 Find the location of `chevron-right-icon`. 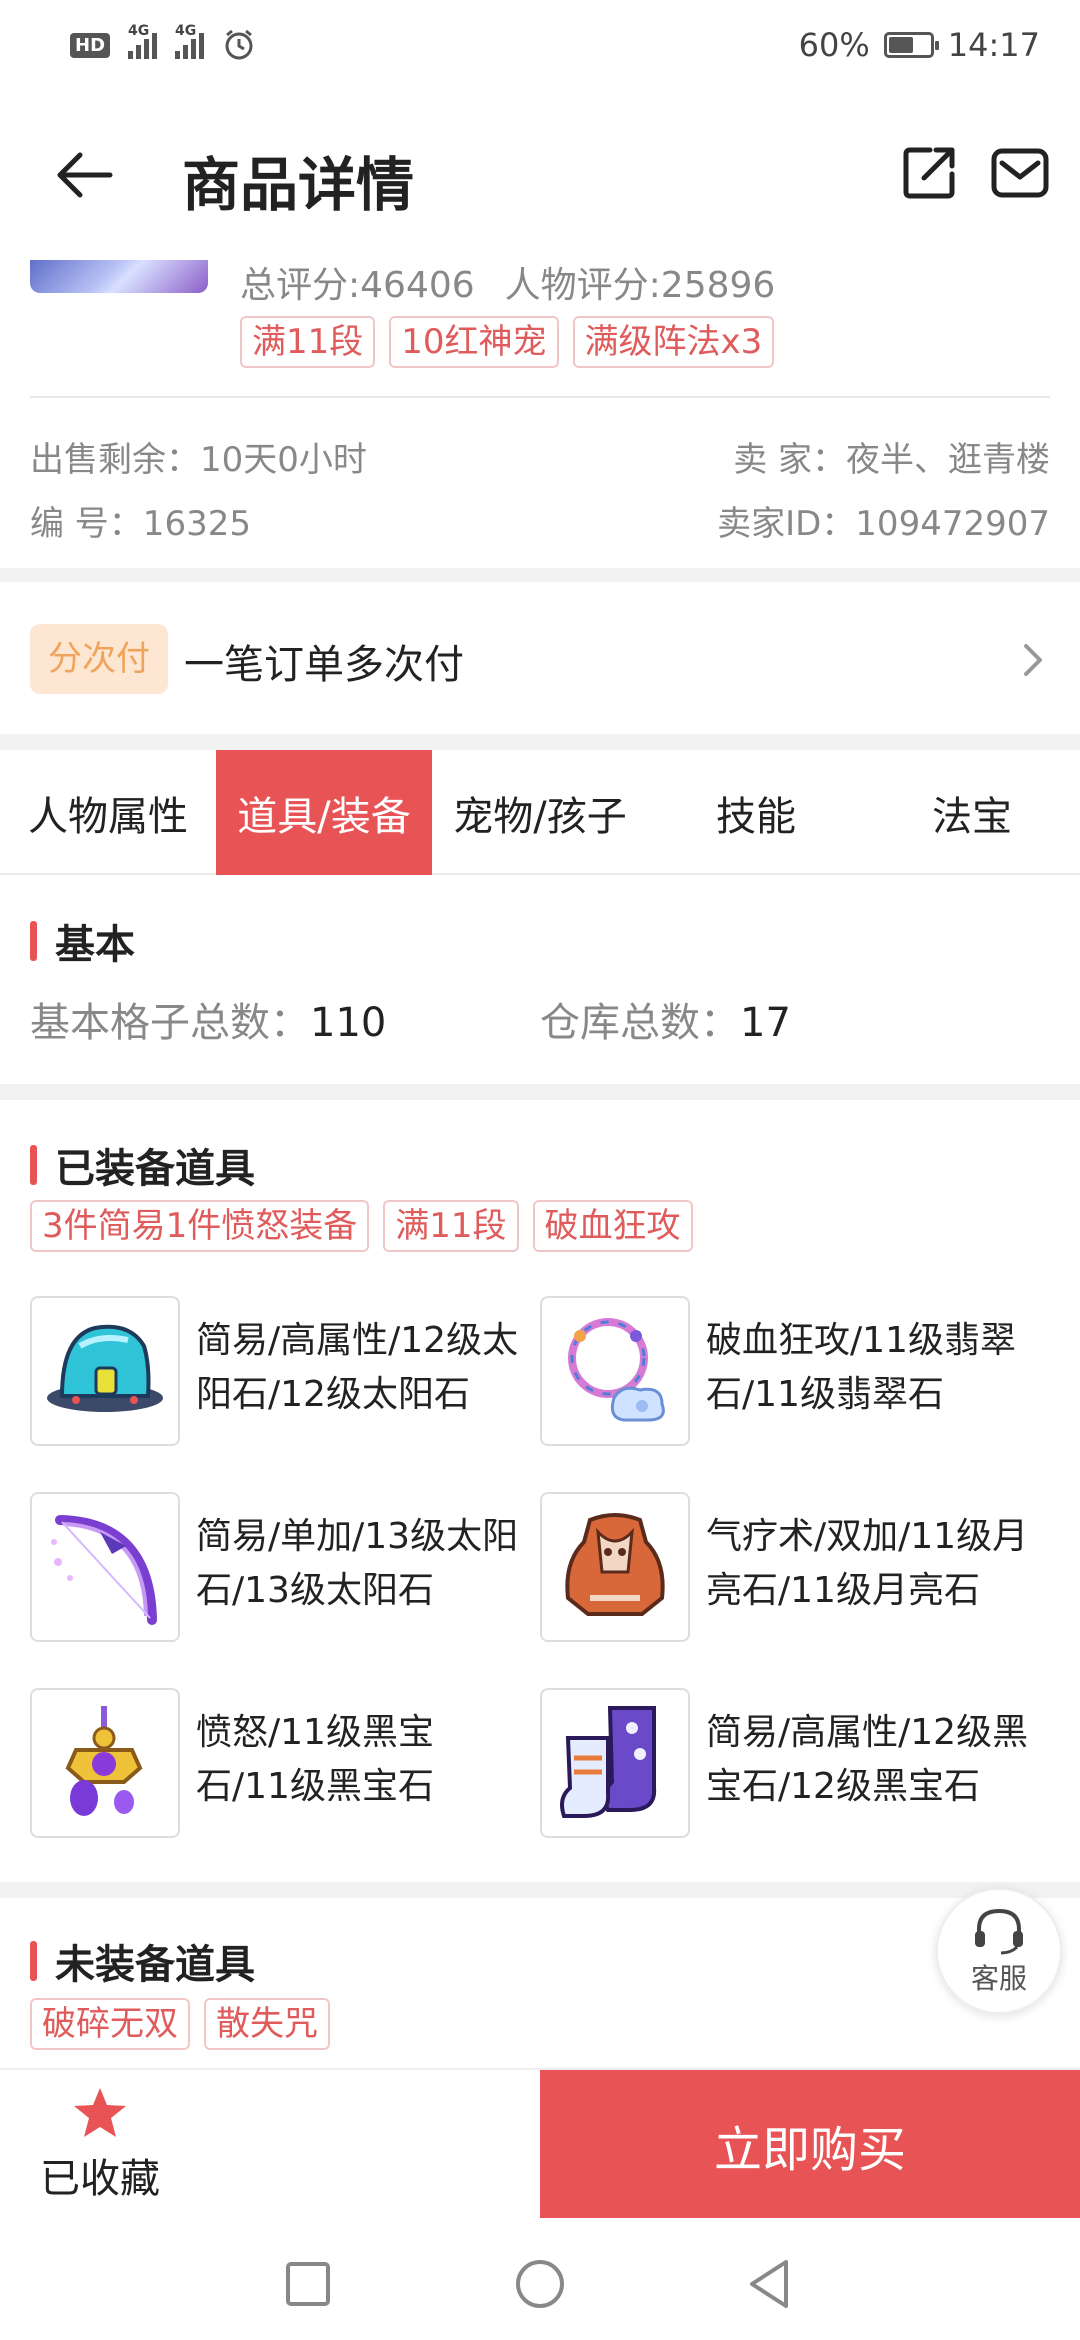

chevron-right-icon is located at coordinates (1033, 660).